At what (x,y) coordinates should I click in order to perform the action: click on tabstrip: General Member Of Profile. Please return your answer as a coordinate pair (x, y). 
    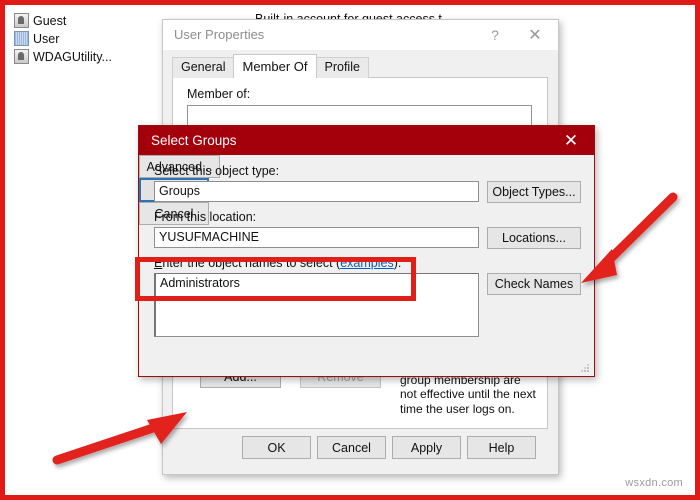
    Looking at the image, I should click on (270, 66).